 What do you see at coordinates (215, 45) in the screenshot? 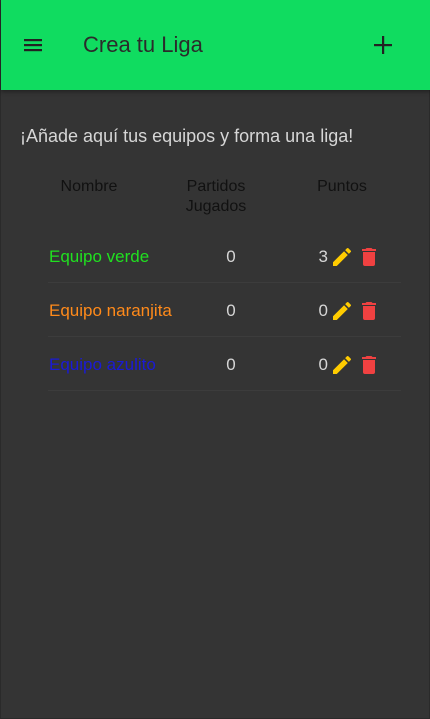
I see `app-header: Crea tu Liga` at bounding box center [215, 45].